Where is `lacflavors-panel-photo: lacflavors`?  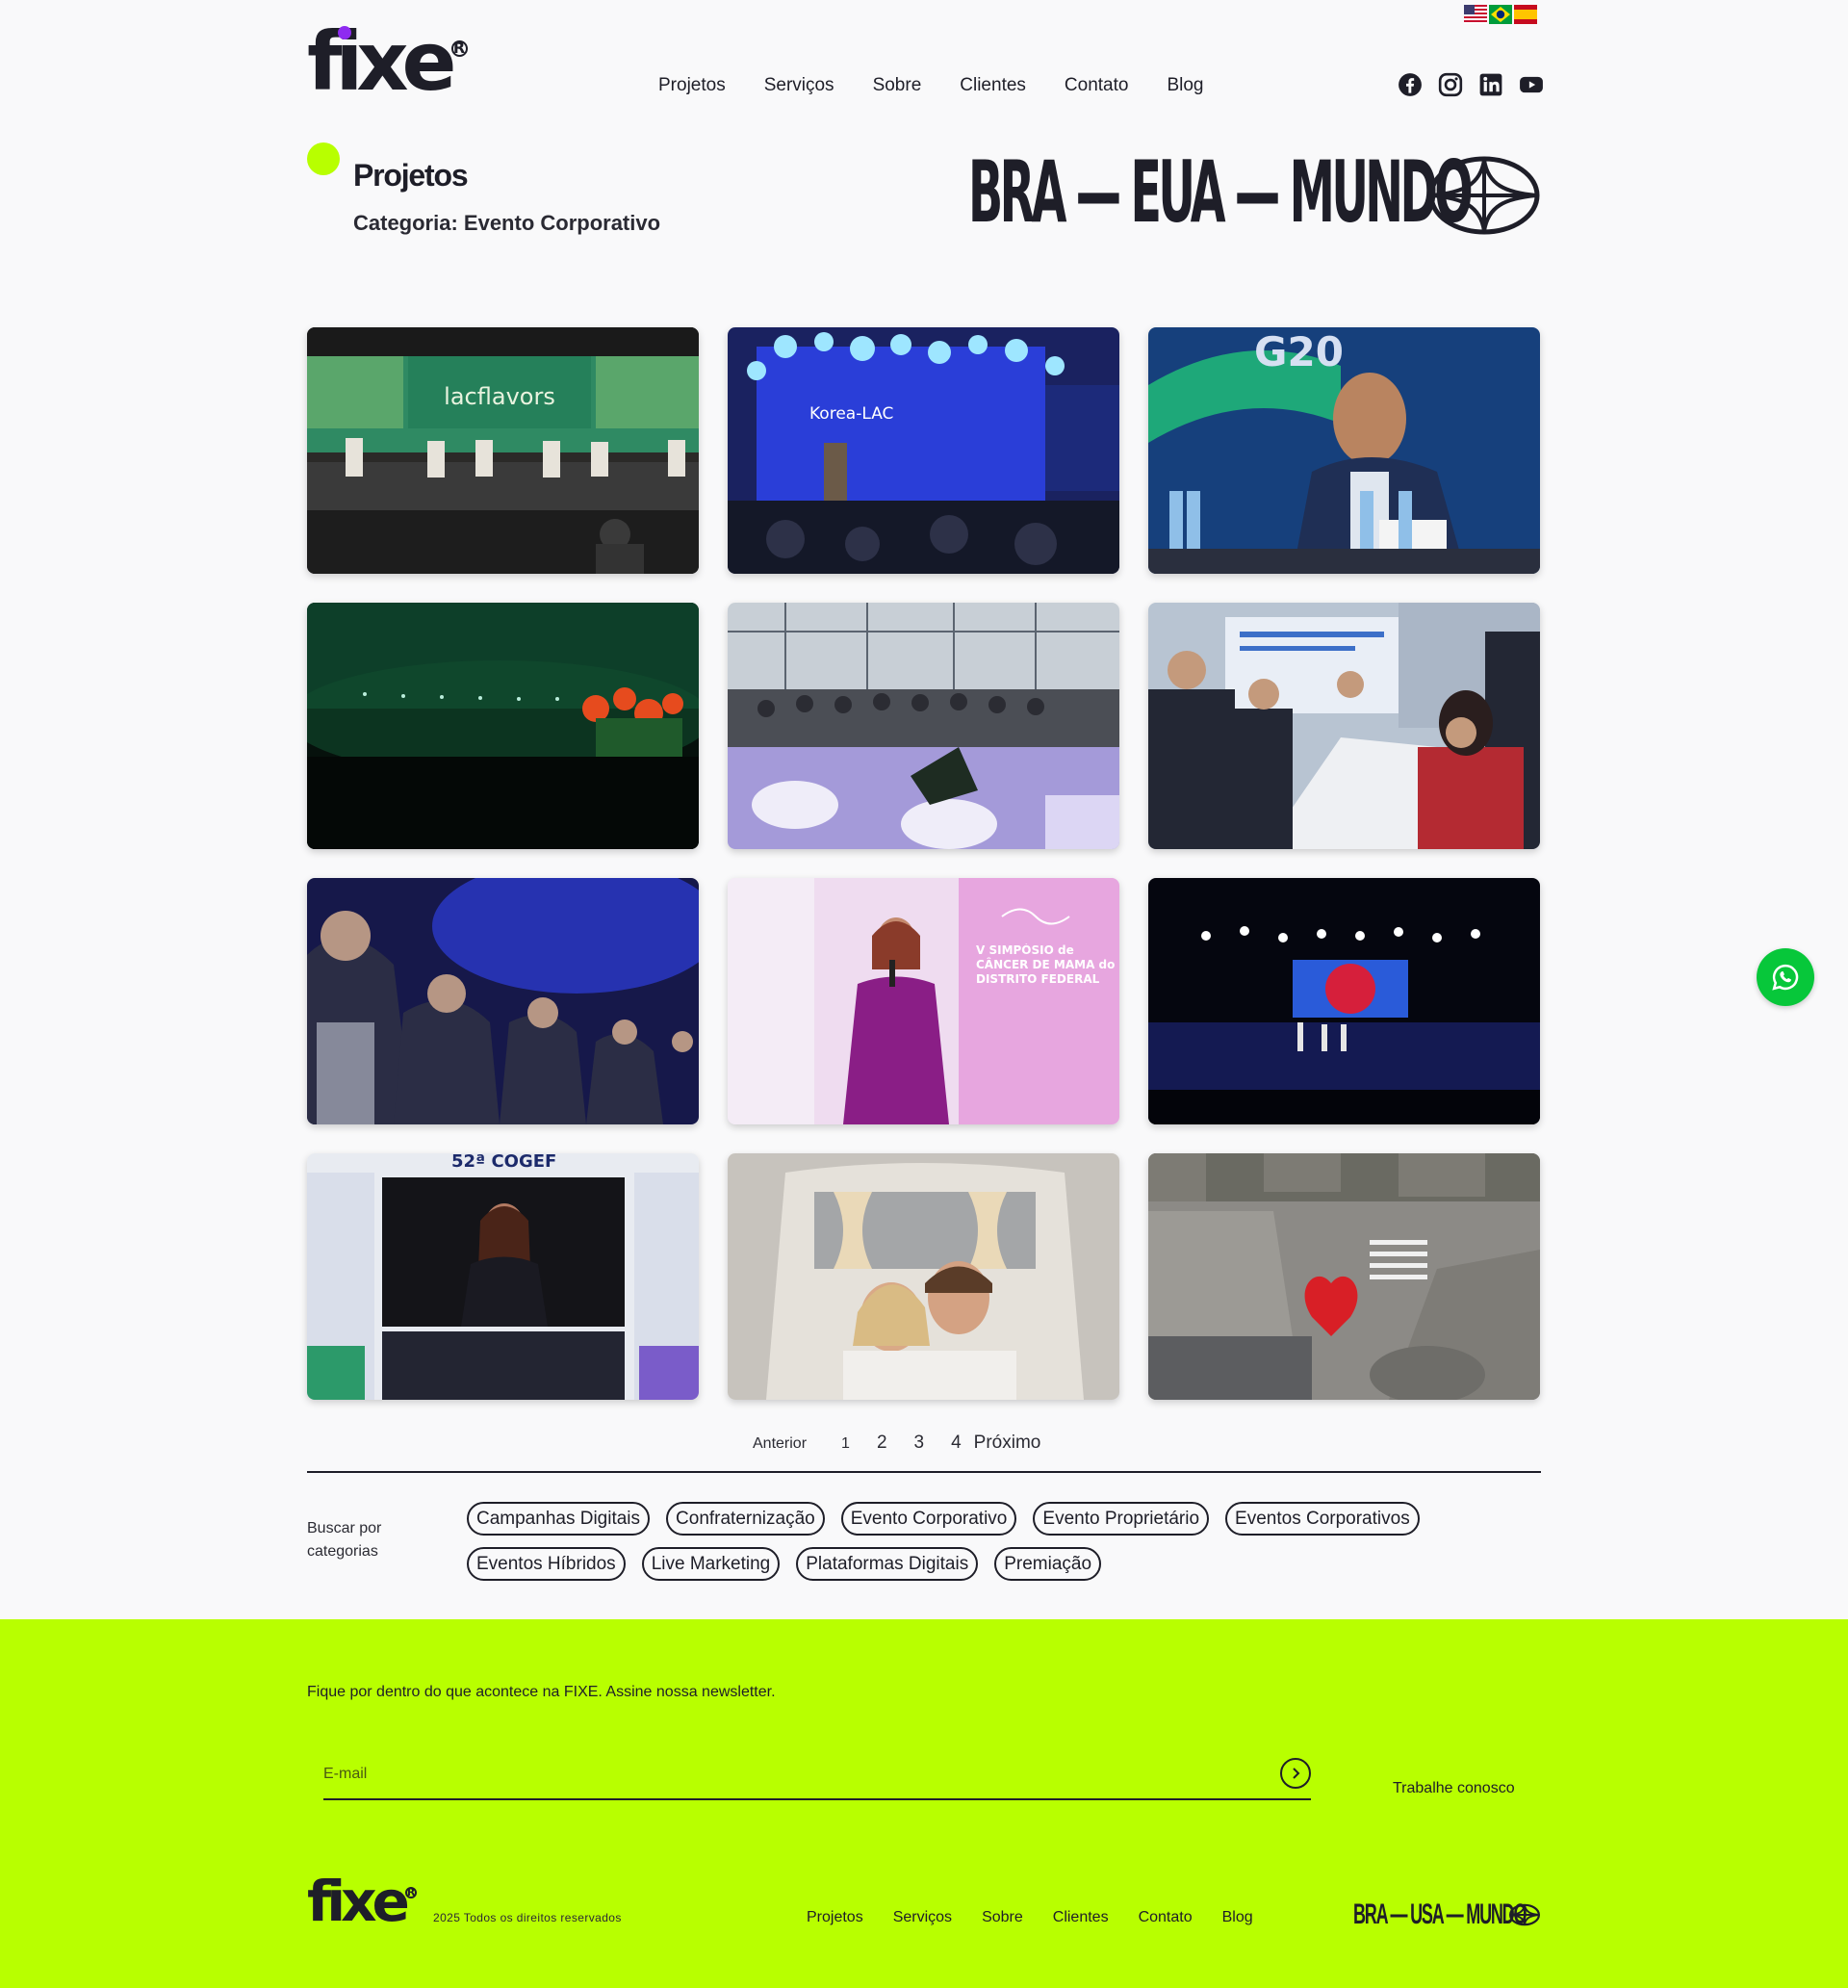 lacflavors-panel-photo: lacflavors is located at coordinates (503, 450).